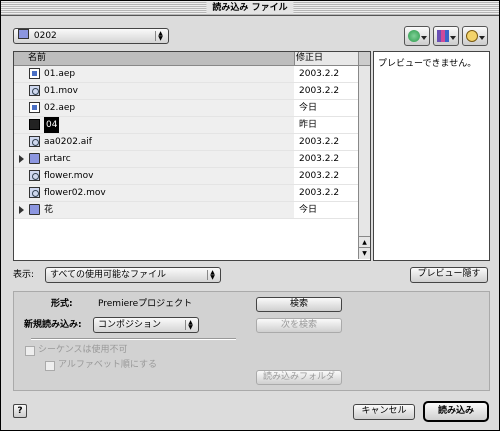 This screenshot has width=500, height=431. I want to click on list-header: 名前 修正日, so click(186, 59).